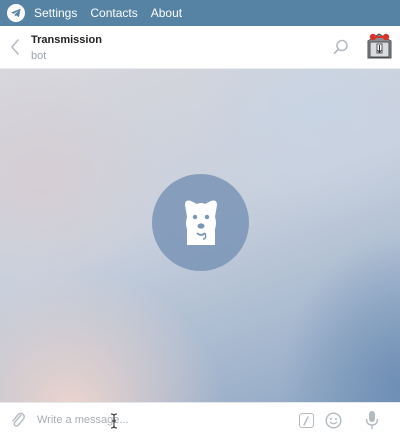  I want to click on transmission-avatar, so click(379, 47).